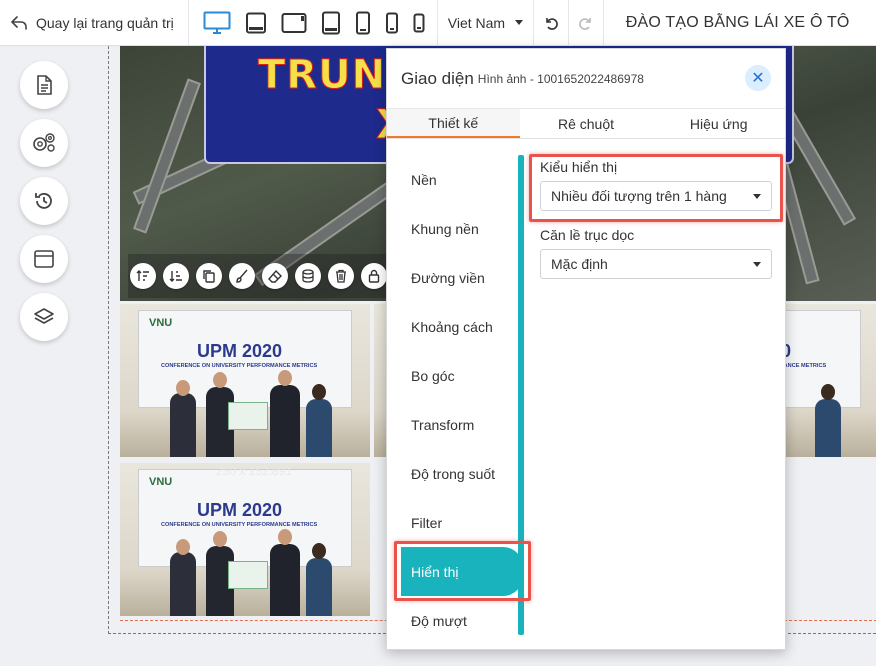 The height and width of the screenshot is (666, 876). I want to click on document-icon, so click(44, 85).